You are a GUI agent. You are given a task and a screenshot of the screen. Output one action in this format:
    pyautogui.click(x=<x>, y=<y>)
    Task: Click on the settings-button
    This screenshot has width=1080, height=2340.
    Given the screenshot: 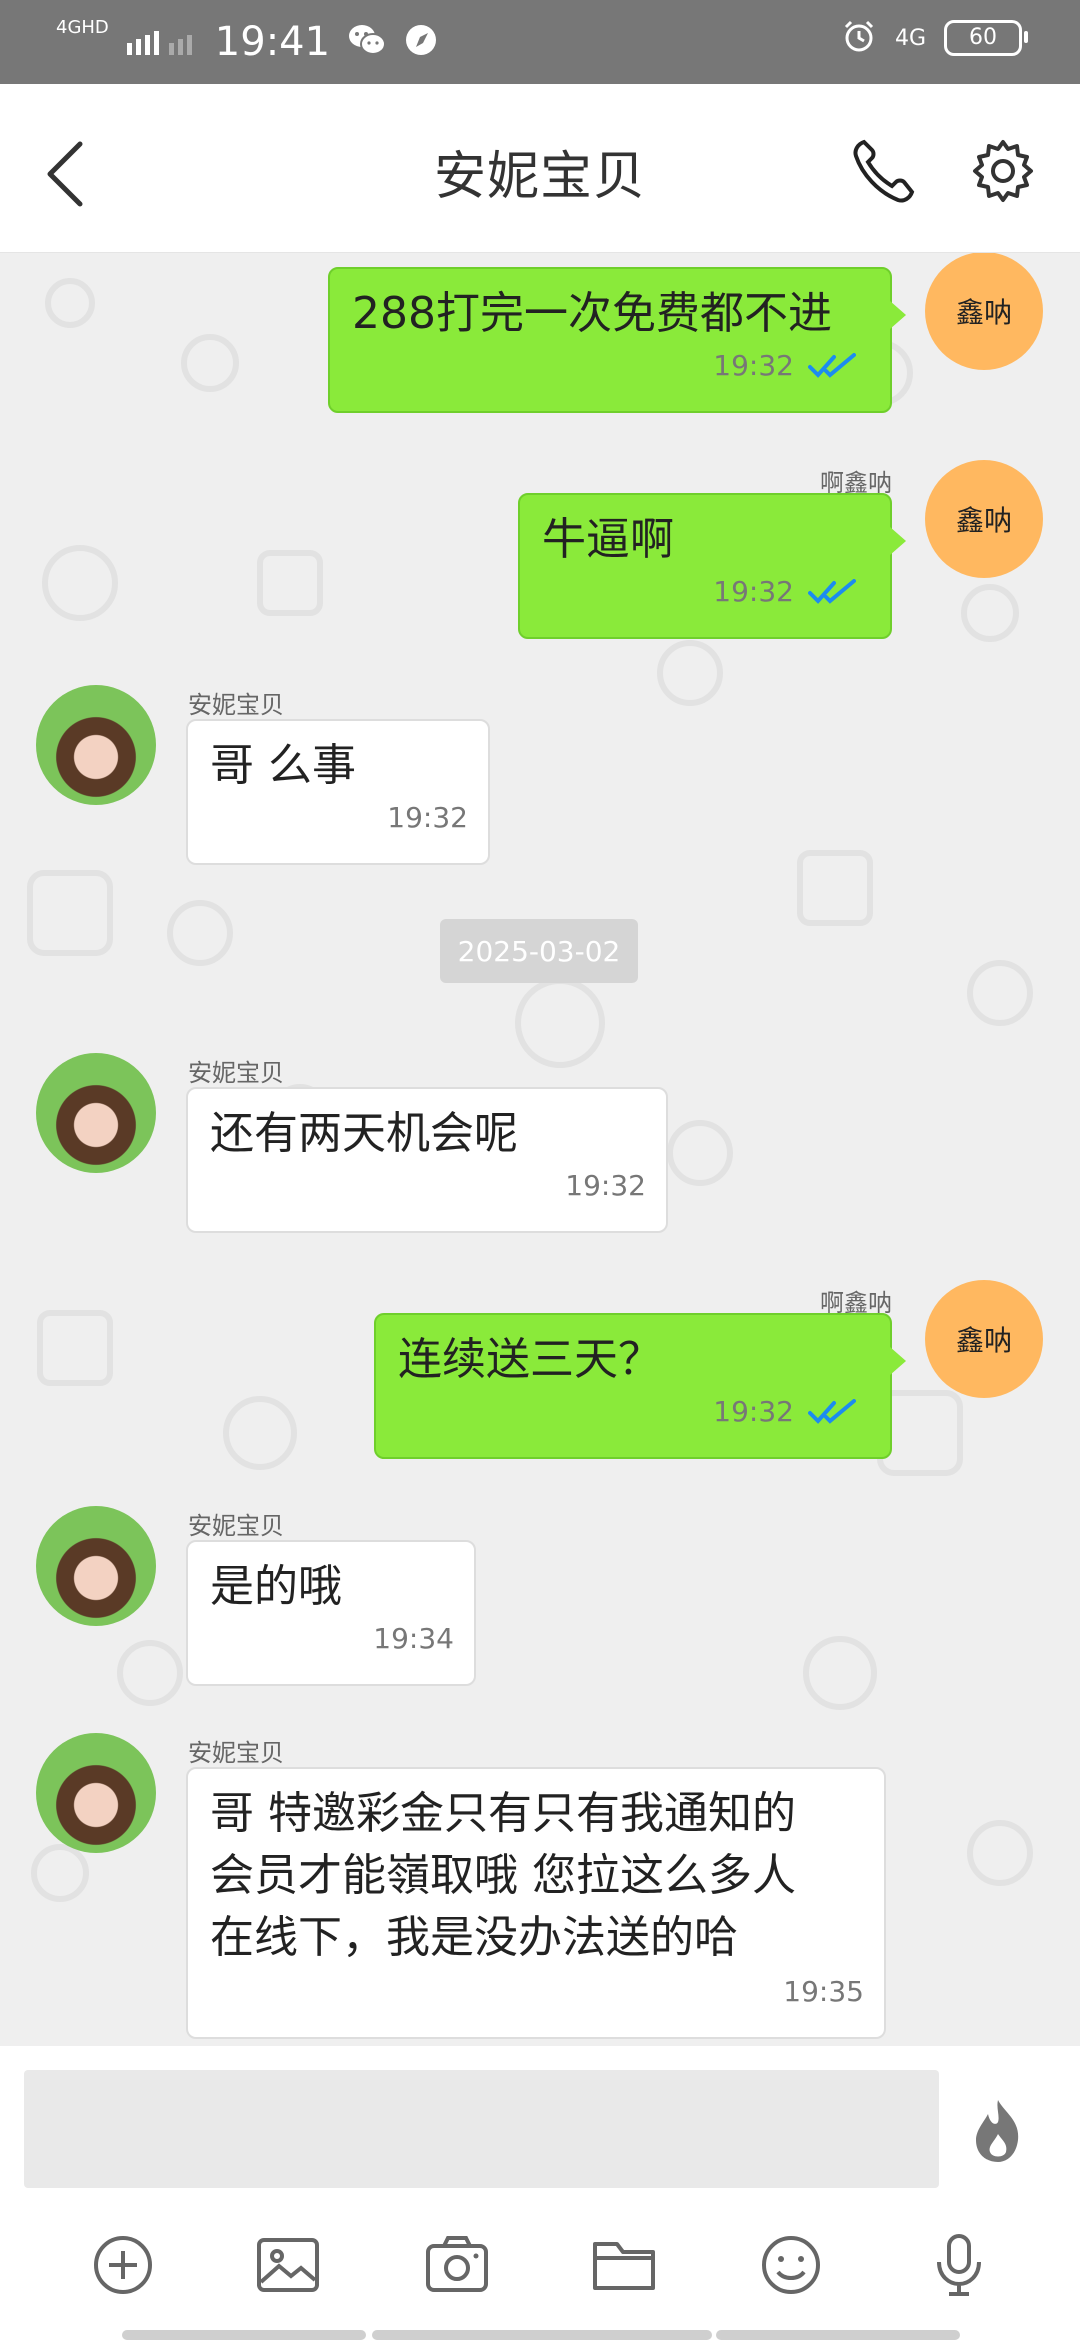 What is the action you would take?
    pyautogui.click(x=1003, y=171)
    